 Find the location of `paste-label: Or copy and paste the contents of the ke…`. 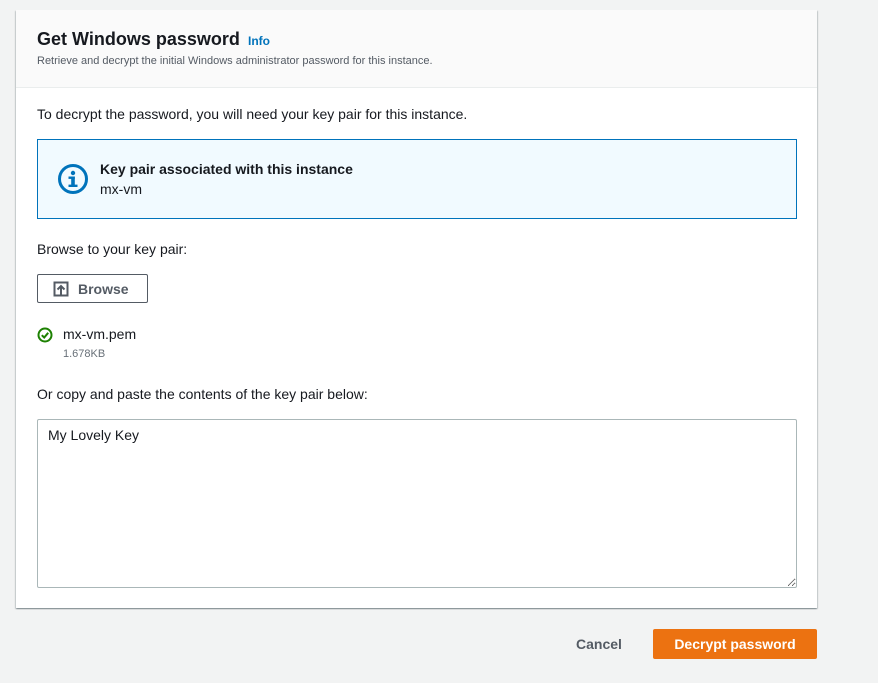

paste-label: Or copy and paste the contents of the ke… is located at coordinates (202, 394).